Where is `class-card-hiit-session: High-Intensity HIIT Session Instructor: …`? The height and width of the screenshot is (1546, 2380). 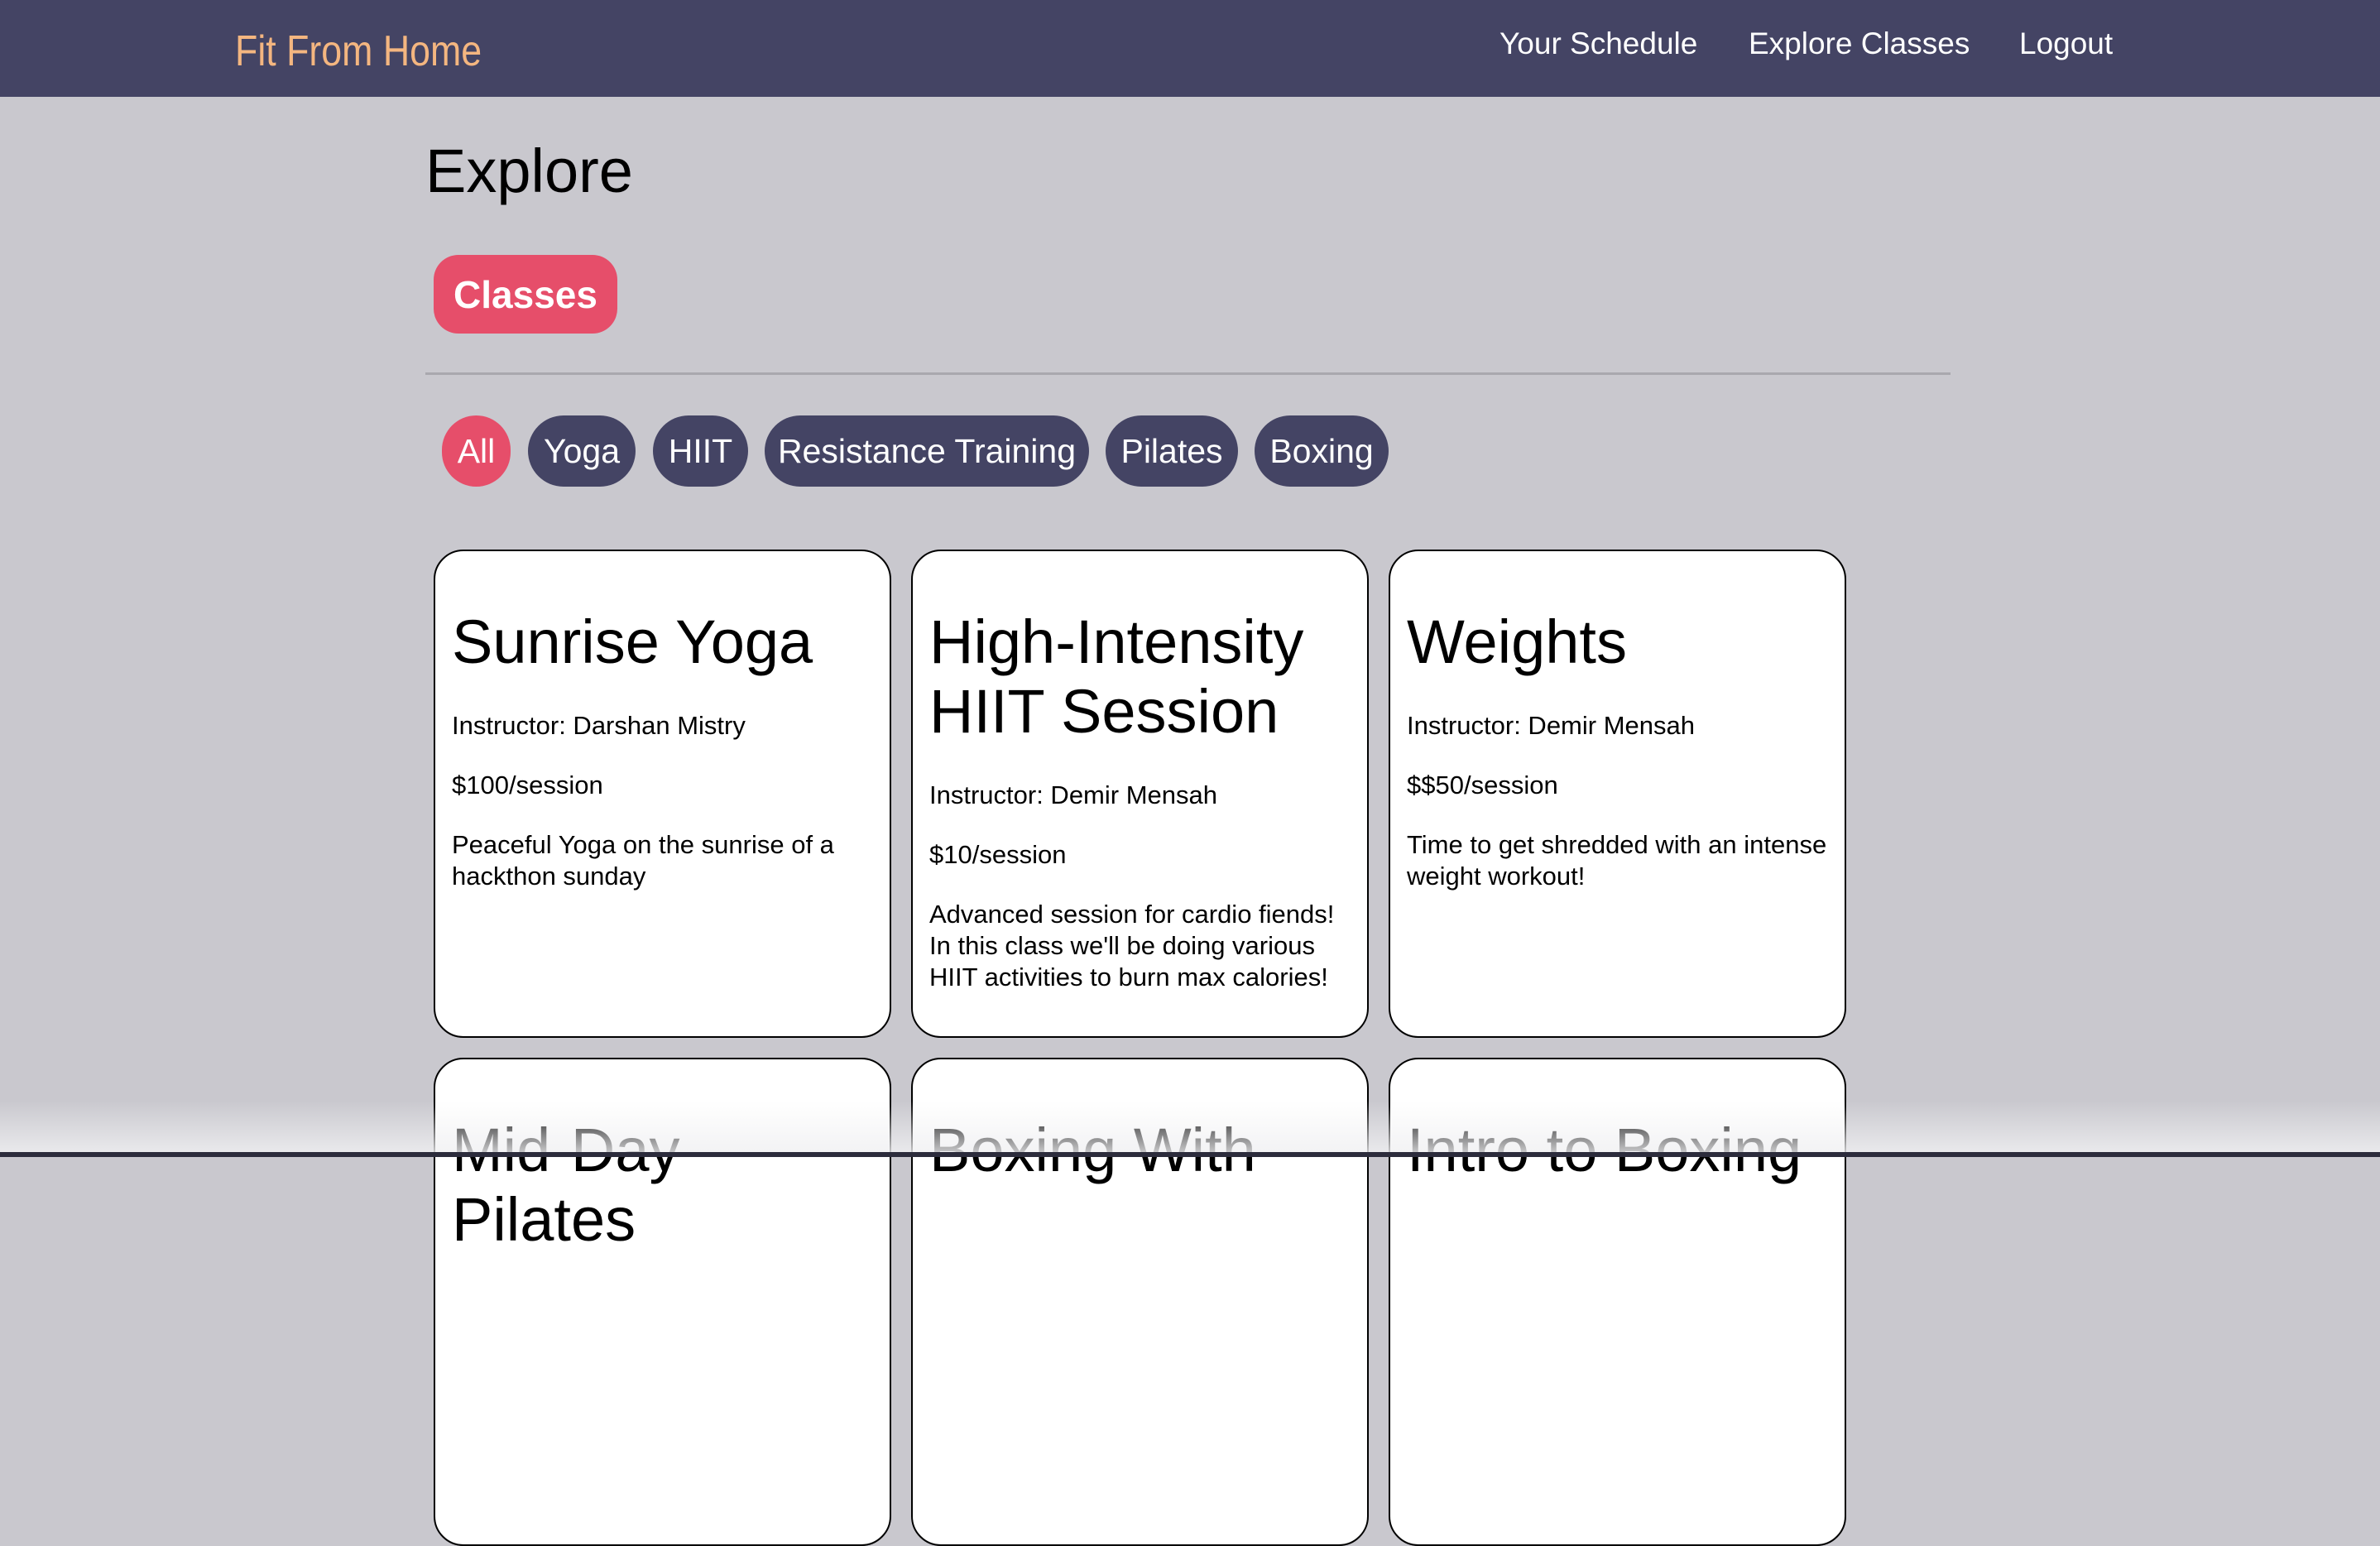 class-card-hiit-session: High-Intensity HIIT Session Instructor: … is located at coordinates (1140, 794).